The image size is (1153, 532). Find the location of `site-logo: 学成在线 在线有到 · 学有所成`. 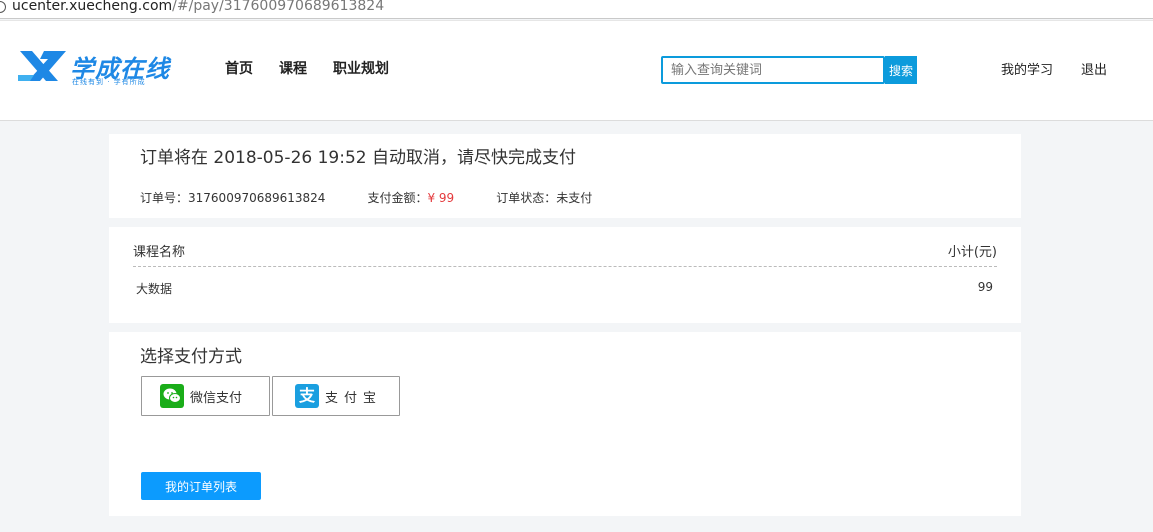

site-logo: 学成在线 在线有到 · 学有所成 is located at coordinates (100, 69).